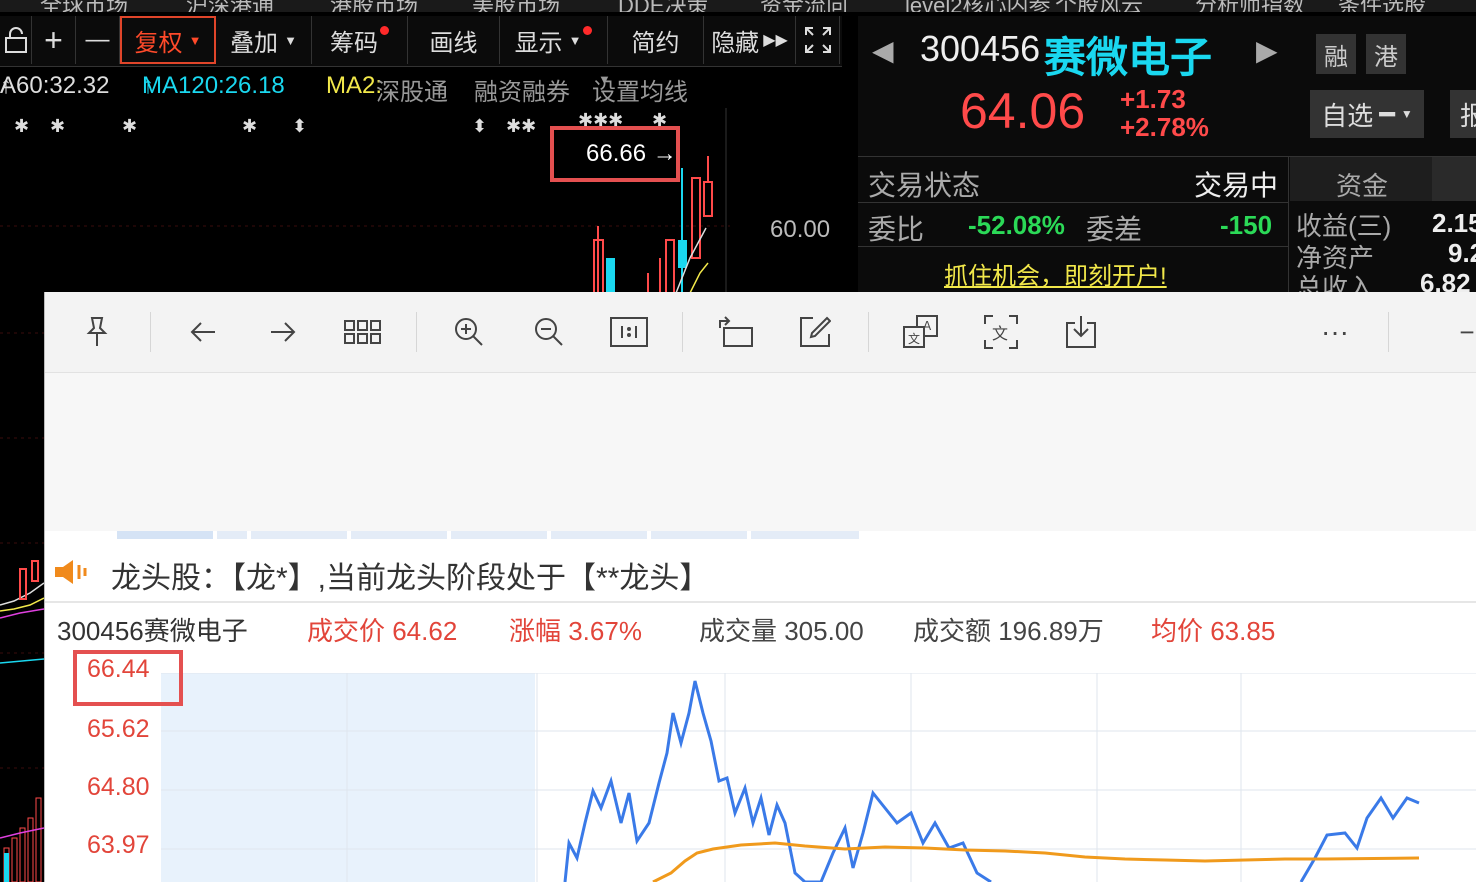 This screenshot has width=1476, height=882. I want to click on rotate-button, so click(735, 332).